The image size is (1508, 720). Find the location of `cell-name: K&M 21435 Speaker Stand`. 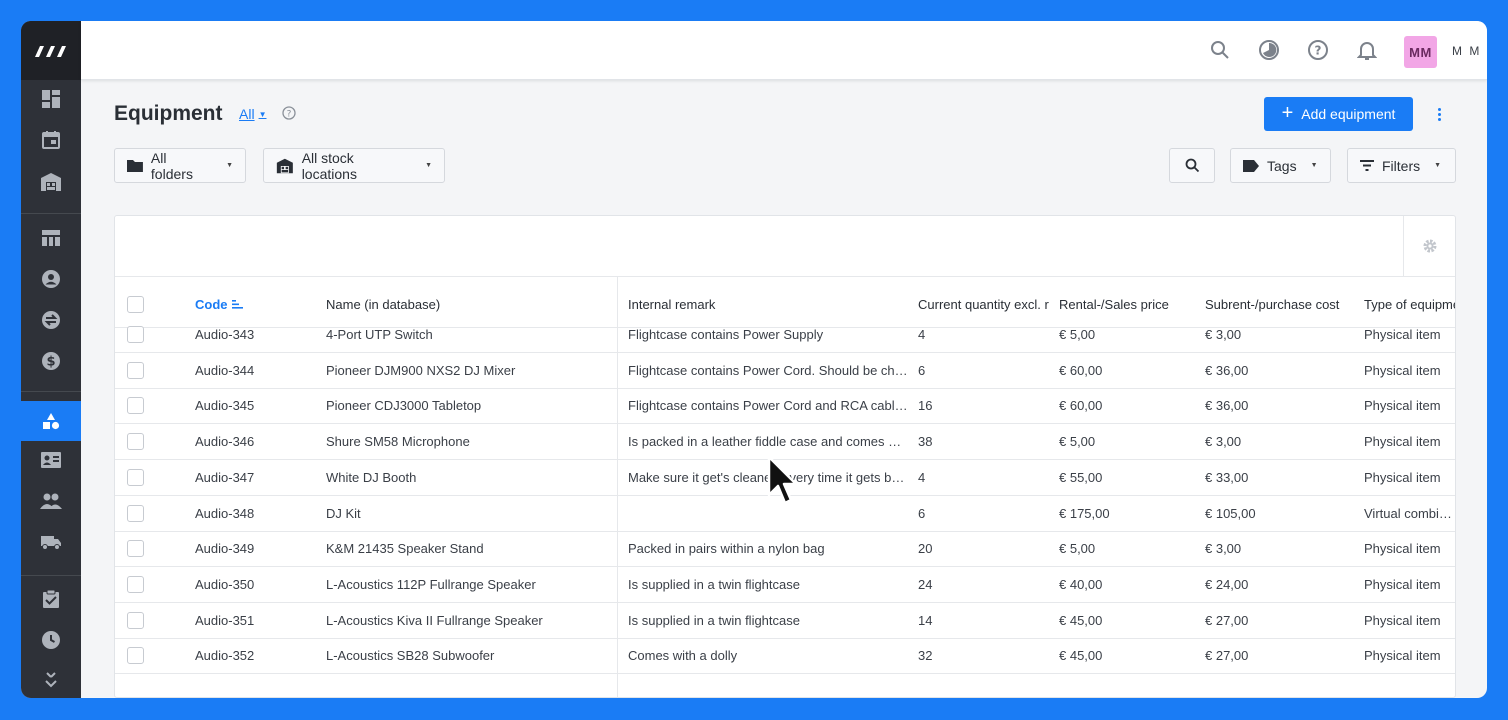

cell-name: K&M 21435 Speaker Stand is located at coordinates (405, 549).